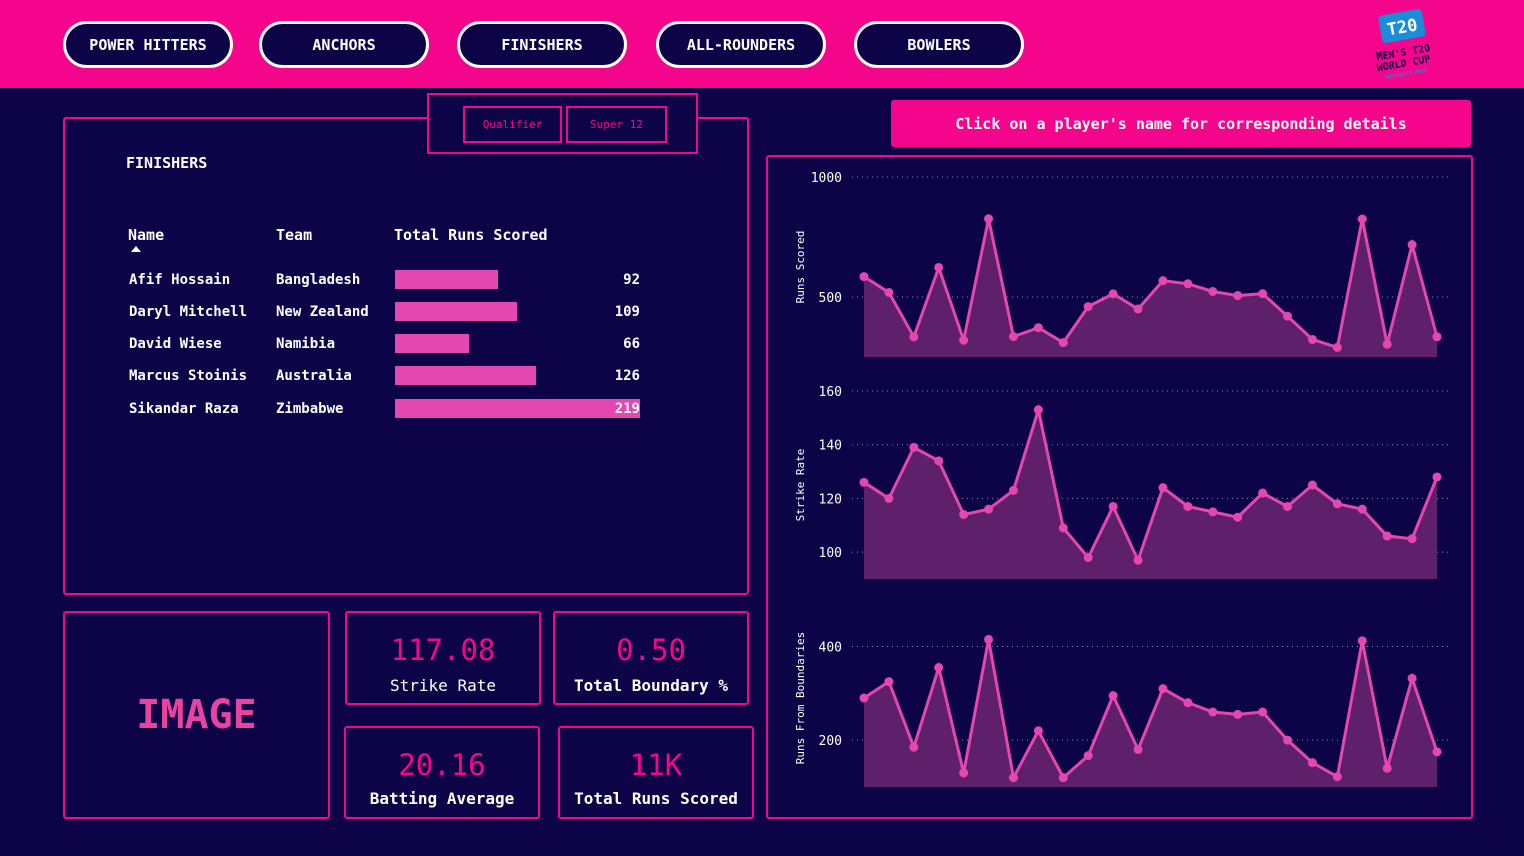  What do you see at coordinates (148, 44) in the screenshot?
I see `tab-power-hitters: POWER HITTERS` at bounding box center [148, 44].